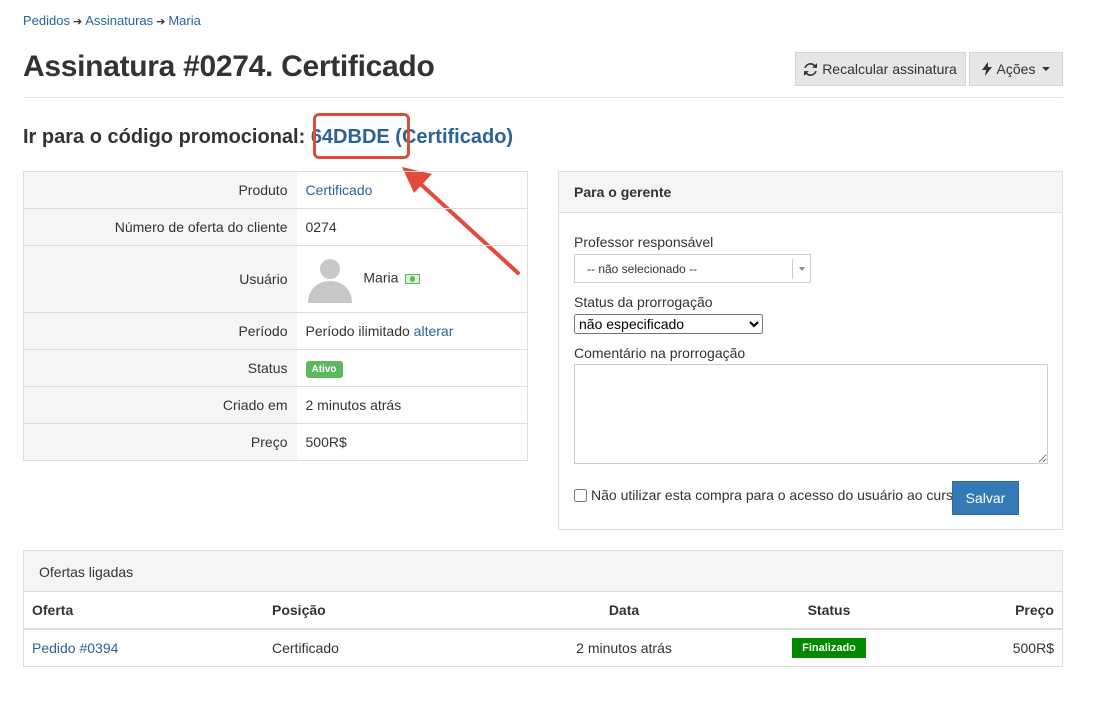 This screenshot has width=1114, height=712. I want to click on no-access-checkbox, so click(580, 495).